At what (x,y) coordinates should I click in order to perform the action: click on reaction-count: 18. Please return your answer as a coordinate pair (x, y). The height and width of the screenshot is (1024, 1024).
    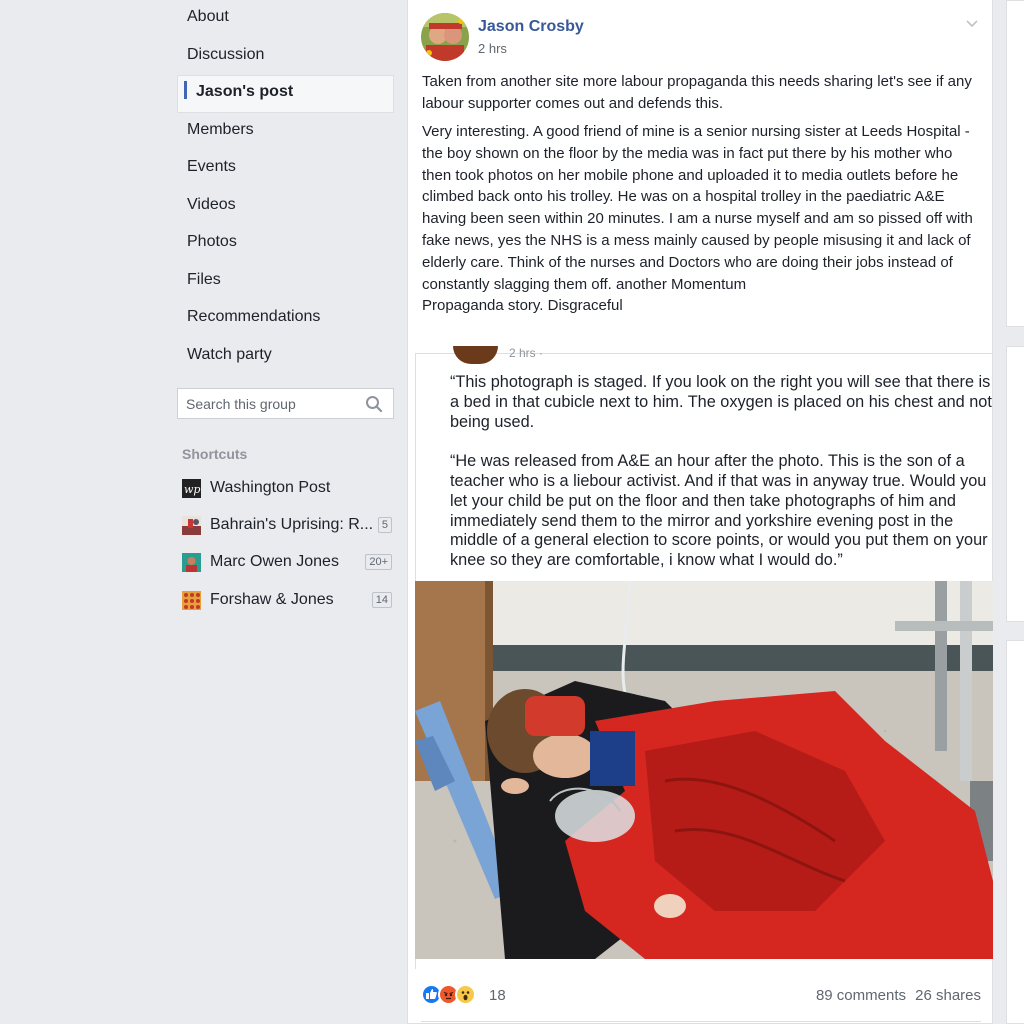
    Looking at the image, I should click on (497, 995).